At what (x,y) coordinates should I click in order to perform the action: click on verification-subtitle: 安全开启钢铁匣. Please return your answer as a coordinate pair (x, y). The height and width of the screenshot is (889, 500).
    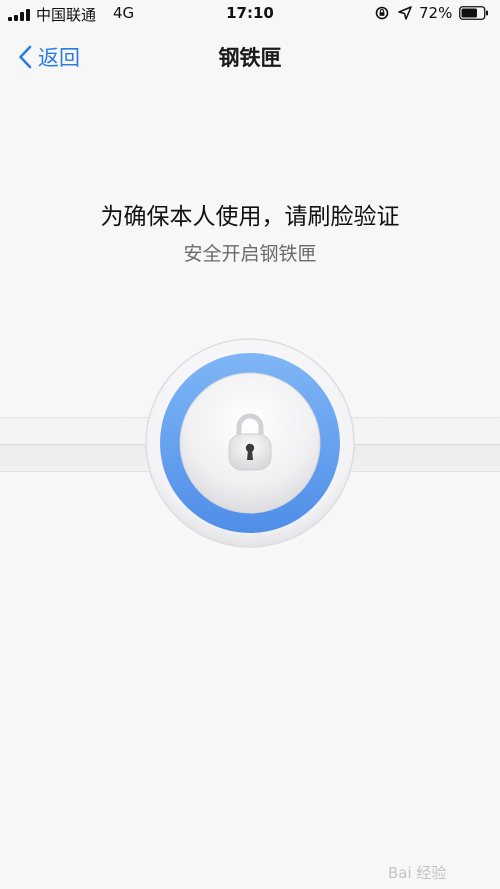
    Looking at the image, I should click on (250, 254).